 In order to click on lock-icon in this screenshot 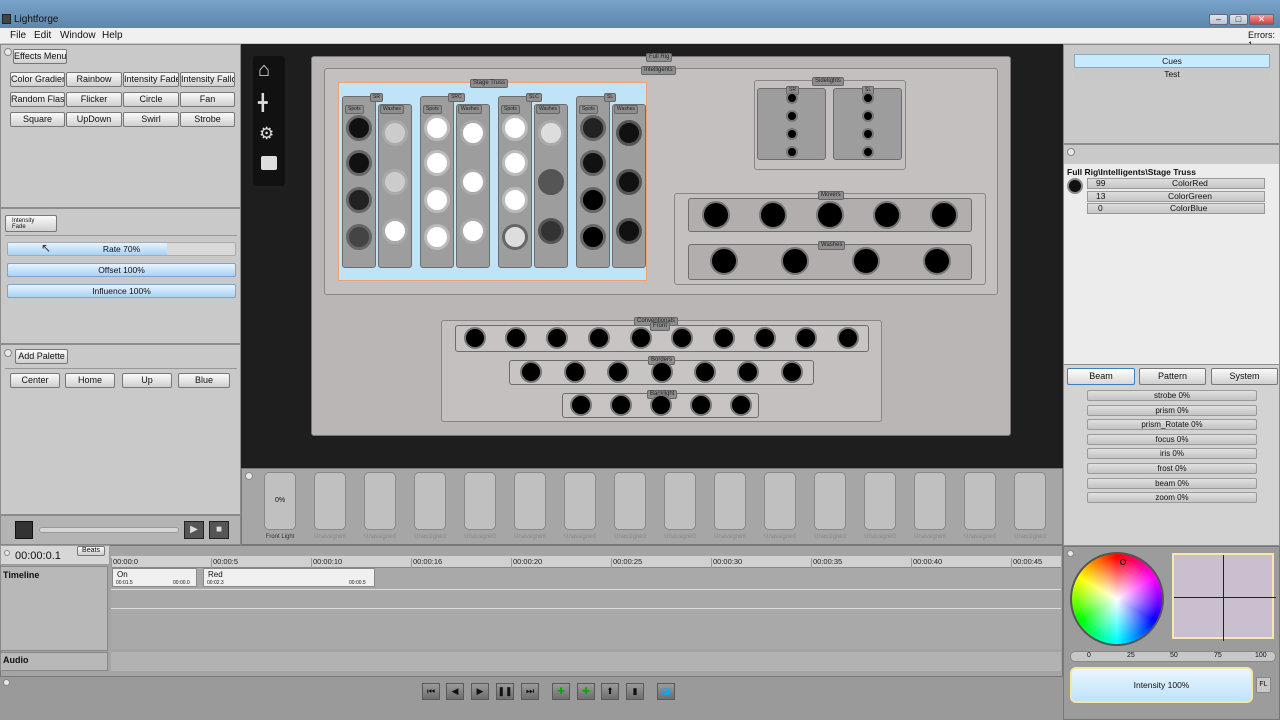, I will do `click(269, 163)`.